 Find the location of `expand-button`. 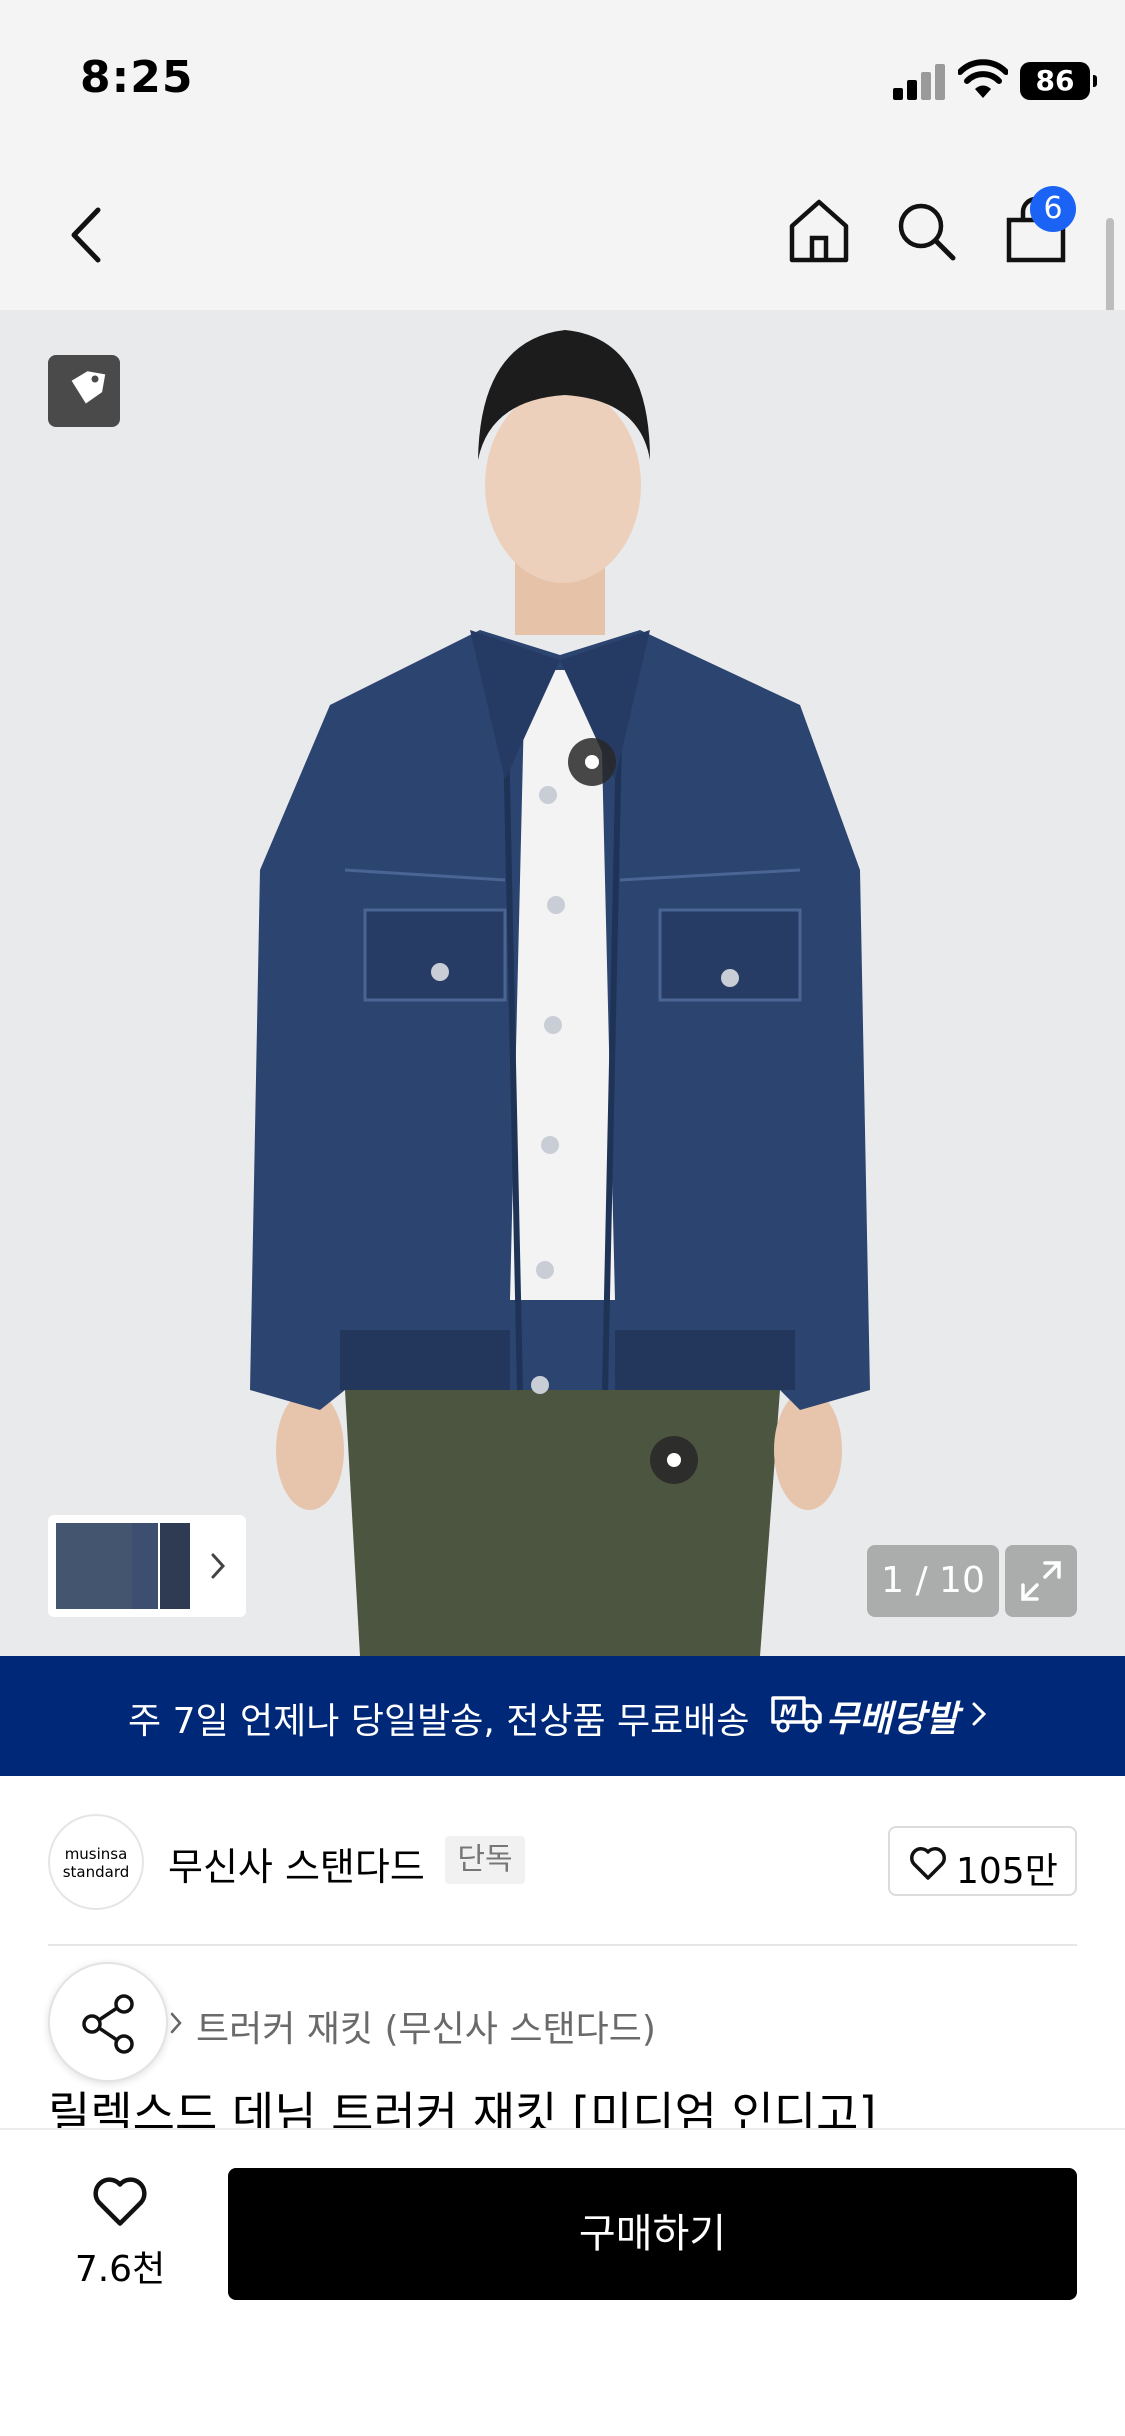

expand-button is located at coordinates (1041, 1581).